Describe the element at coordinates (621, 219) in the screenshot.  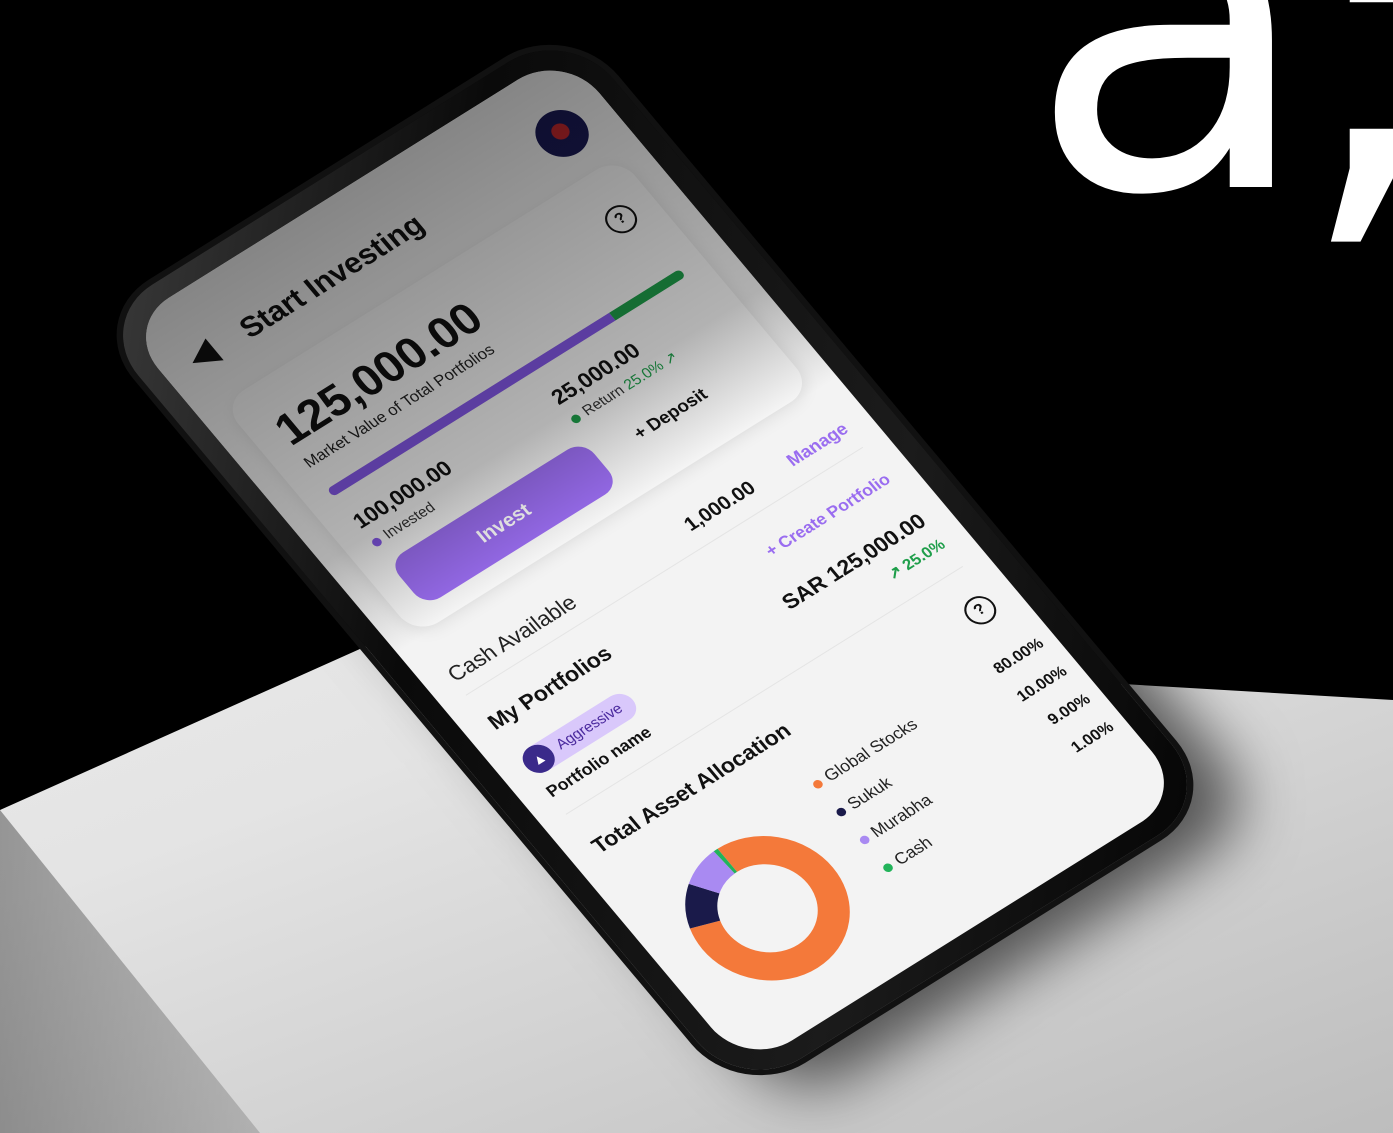
I see `help-icon: ?` at that location.